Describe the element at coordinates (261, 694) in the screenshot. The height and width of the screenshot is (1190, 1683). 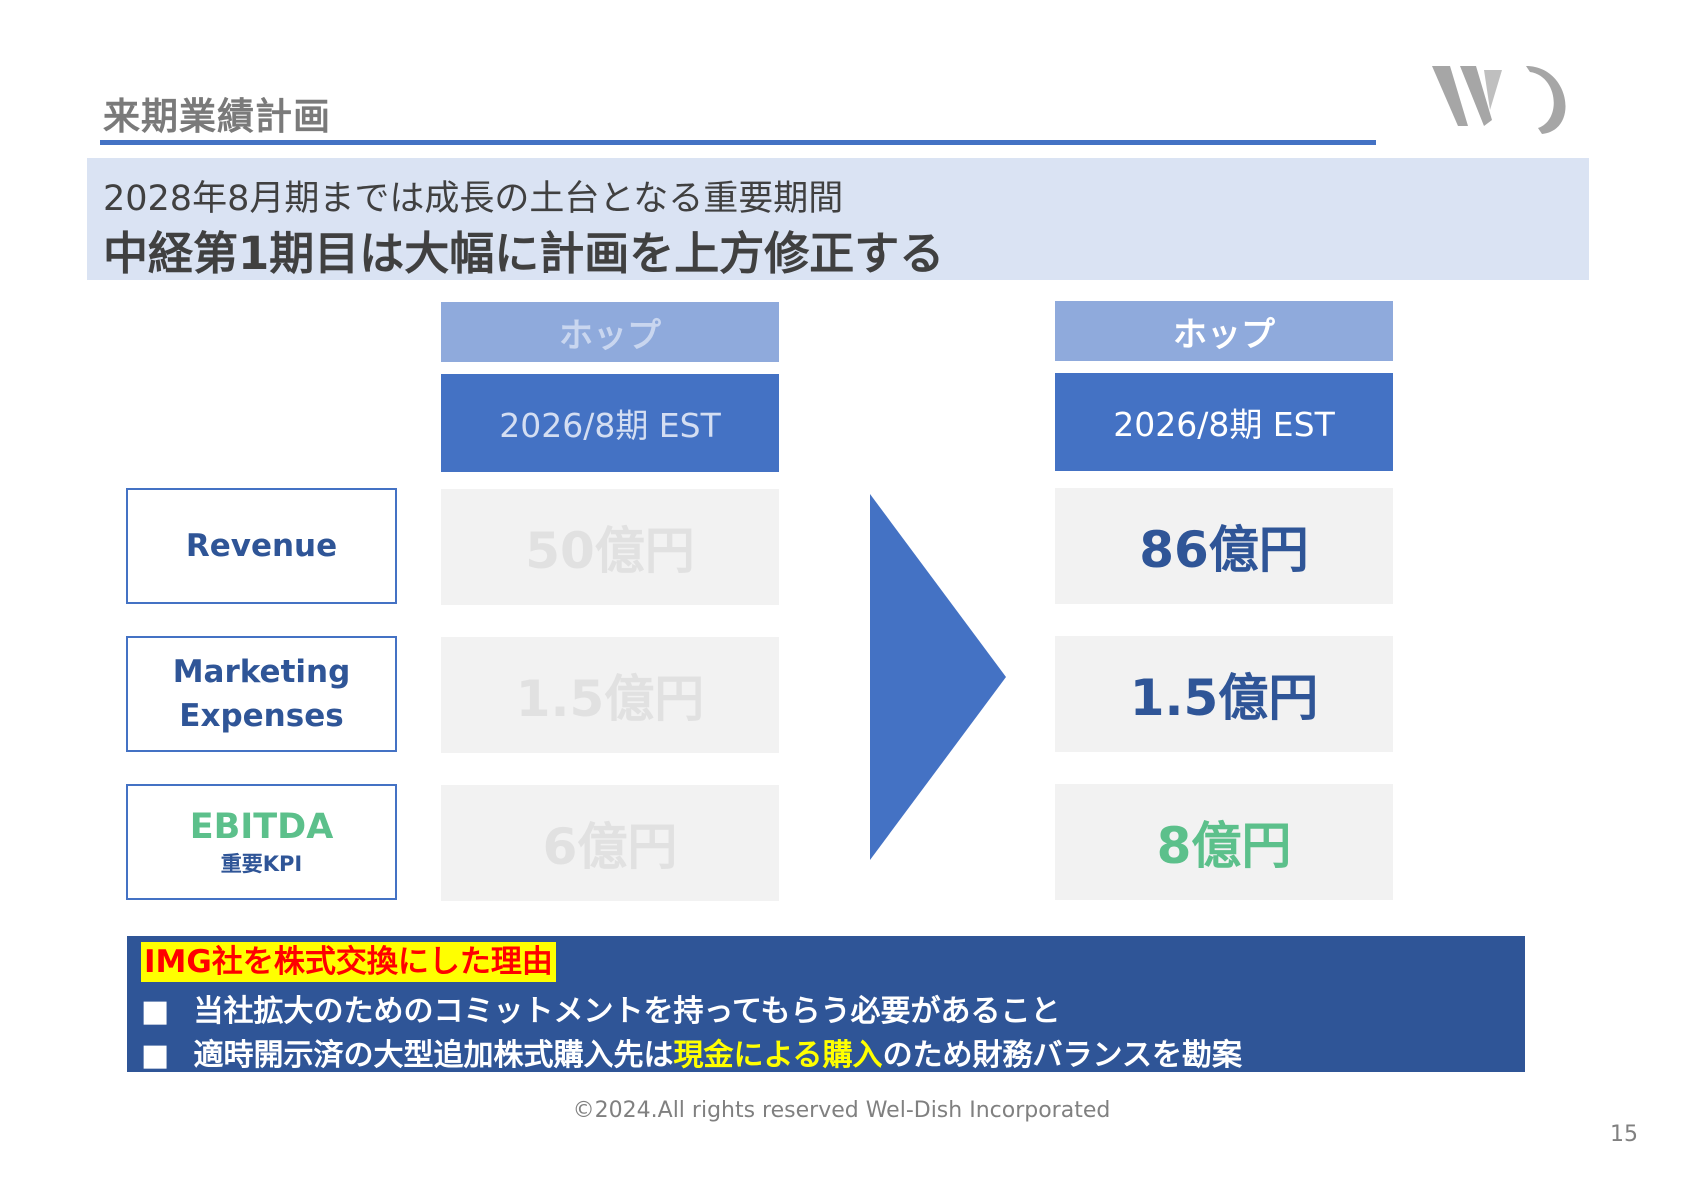
I see `row-label-marketing-expenses: Marketing Expenses` at that location.